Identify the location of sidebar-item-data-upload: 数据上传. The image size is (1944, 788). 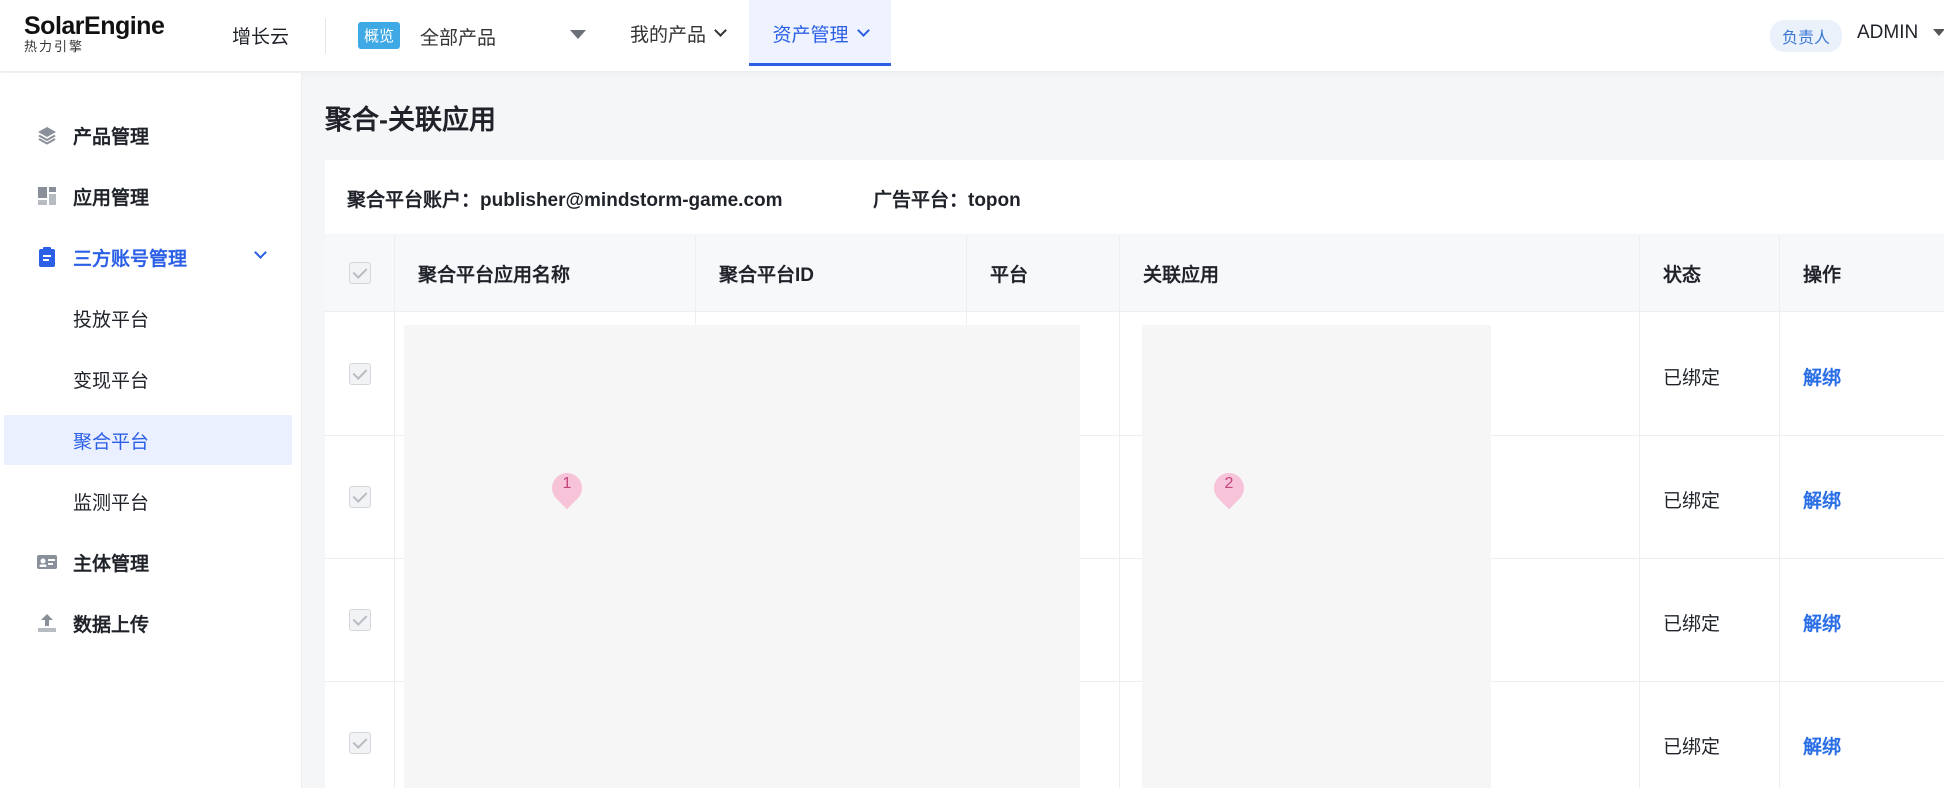
(151, 623).